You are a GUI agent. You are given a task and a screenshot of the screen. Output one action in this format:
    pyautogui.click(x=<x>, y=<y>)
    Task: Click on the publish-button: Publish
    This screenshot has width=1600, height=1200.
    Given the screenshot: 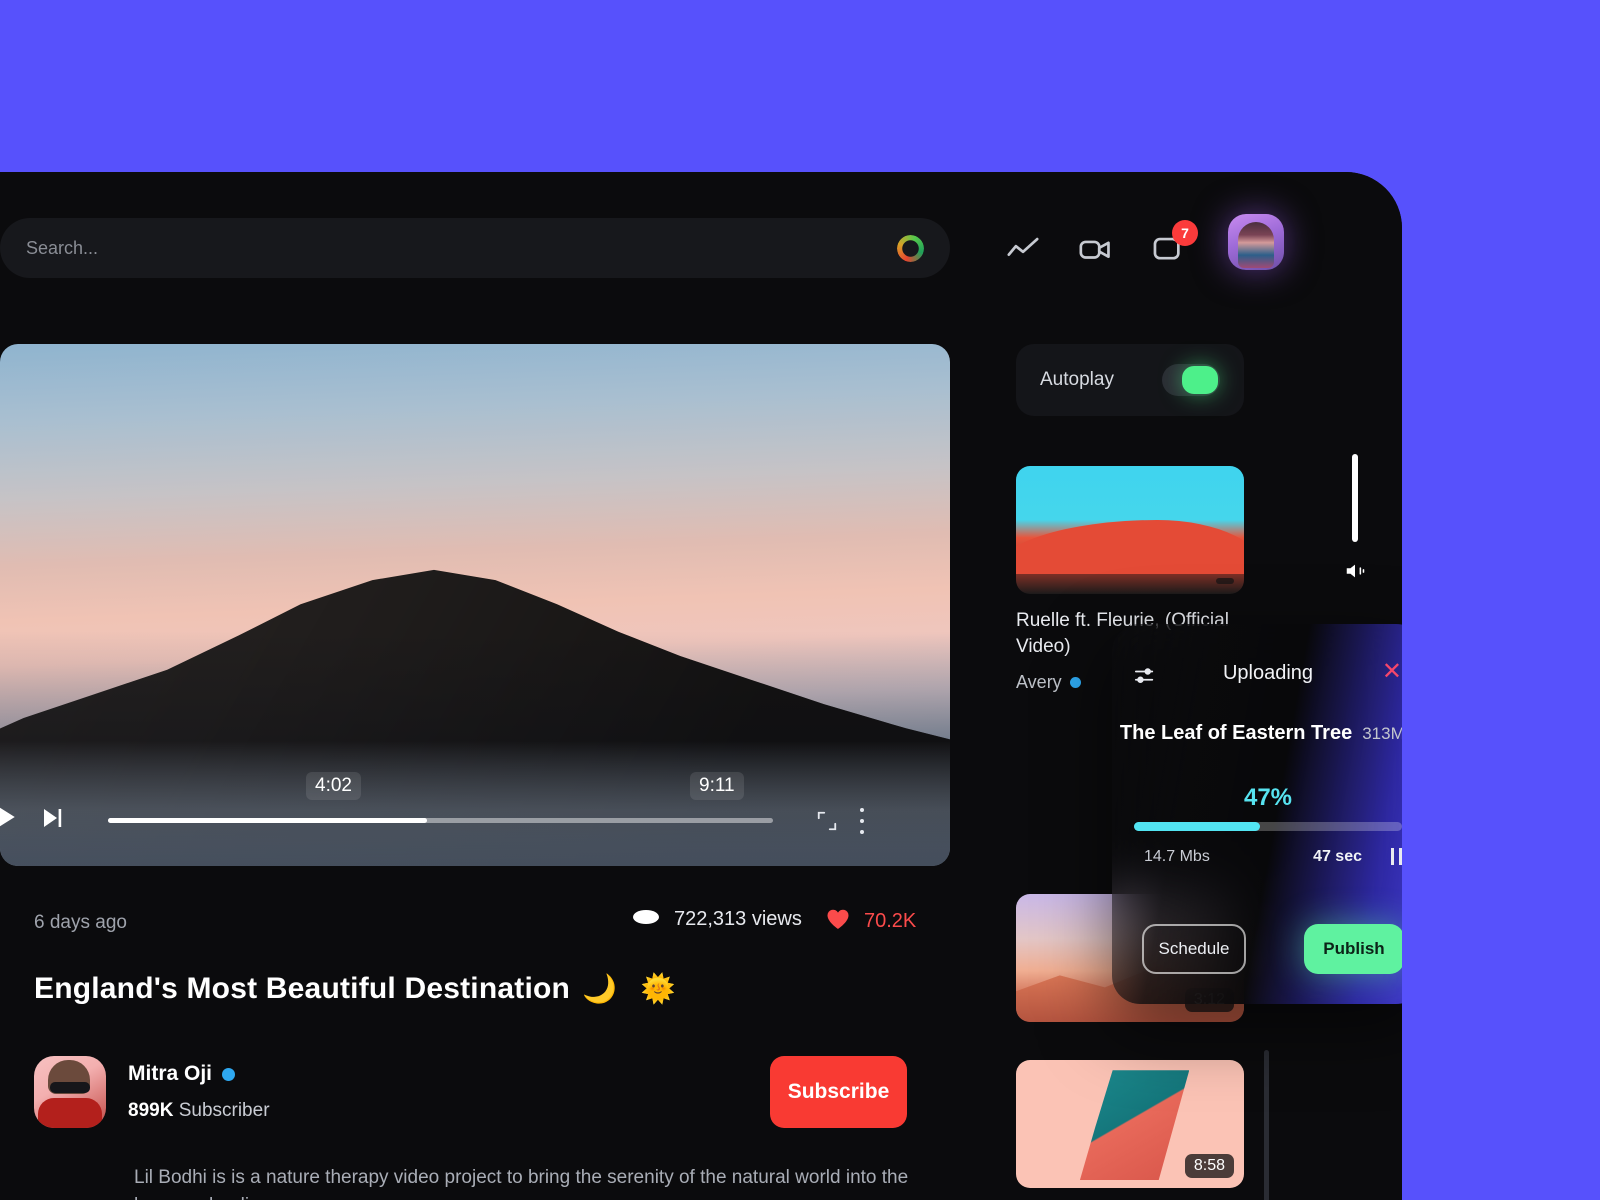 What is the action you would take?
    pyautogui.click(x=1353, y=949)
    